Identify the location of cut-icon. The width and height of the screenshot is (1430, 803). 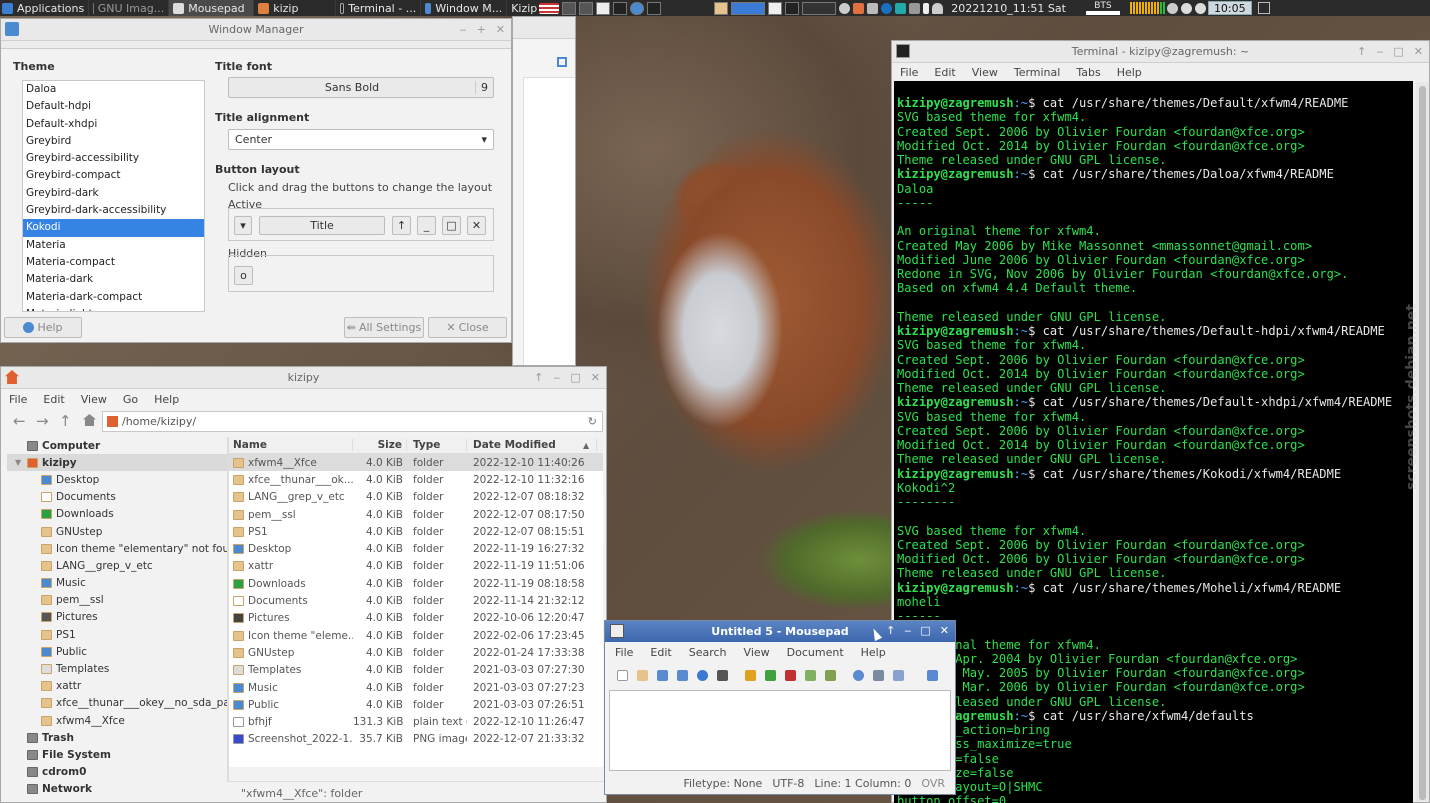
(790, 675).